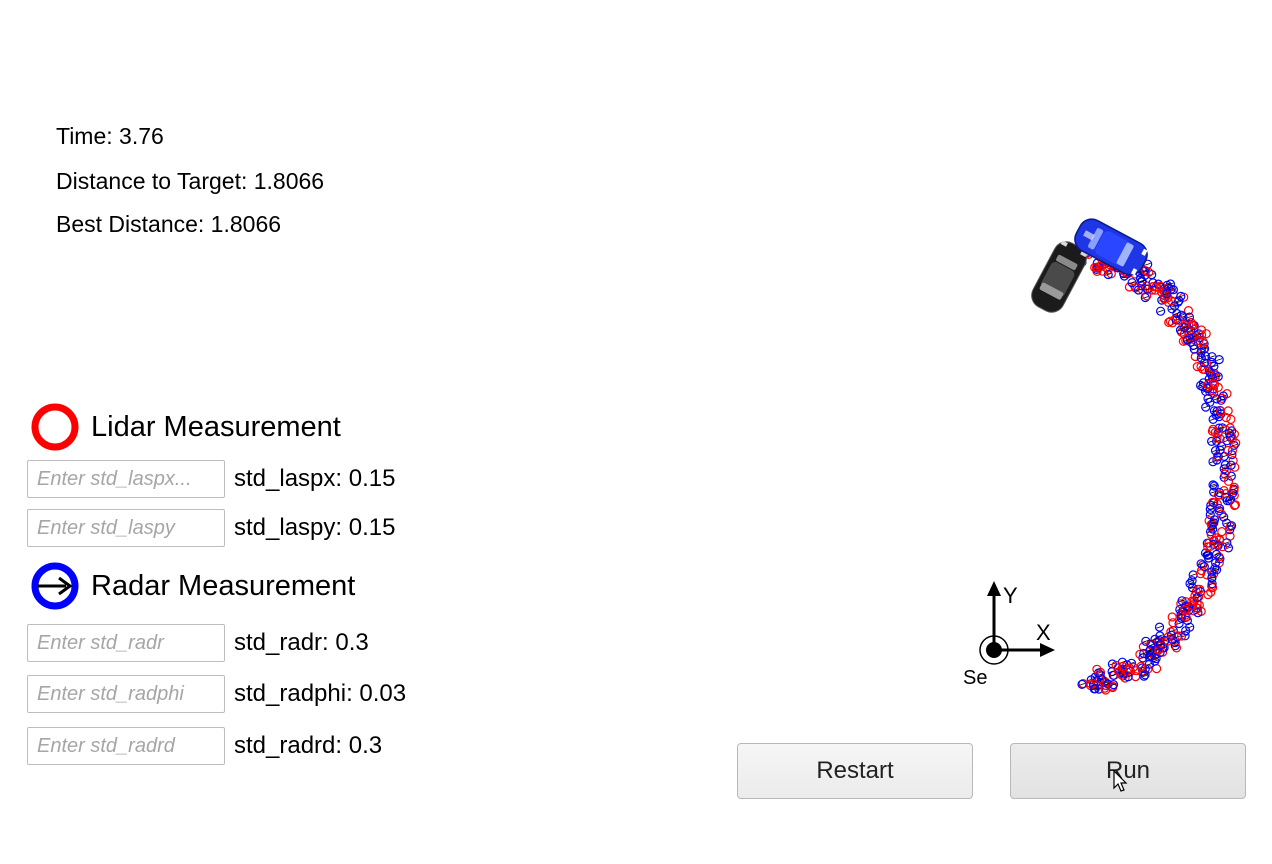 The image size is (1272, 864). Describe the element at coordinates (994, 588) in the screenshot. I see `y-axis-arrowhead` at that location.